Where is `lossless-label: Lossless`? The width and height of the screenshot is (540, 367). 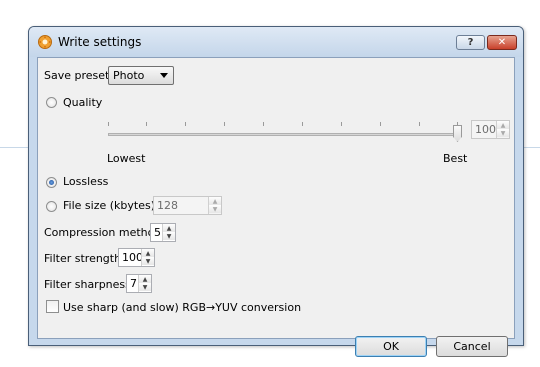
lossless-label: Lossless is located at coordinates (86, 181).